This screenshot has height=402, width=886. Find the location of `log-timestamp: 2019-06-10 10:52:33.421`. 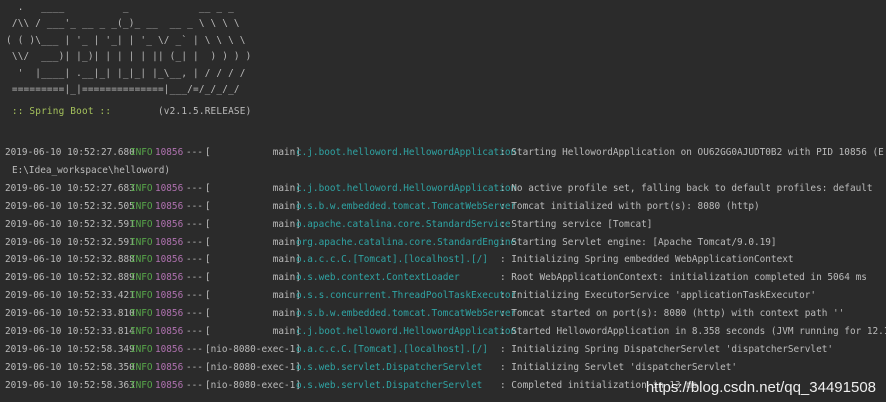

log-timestamp: 2019-06-10 10:52:33.421 is located at coordinates (70, 296).